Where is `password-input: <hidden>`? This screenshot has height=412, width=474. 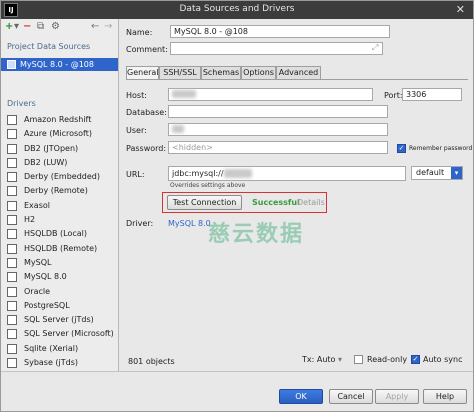 password-input: <hidden> is located at coordinates (278, 147).